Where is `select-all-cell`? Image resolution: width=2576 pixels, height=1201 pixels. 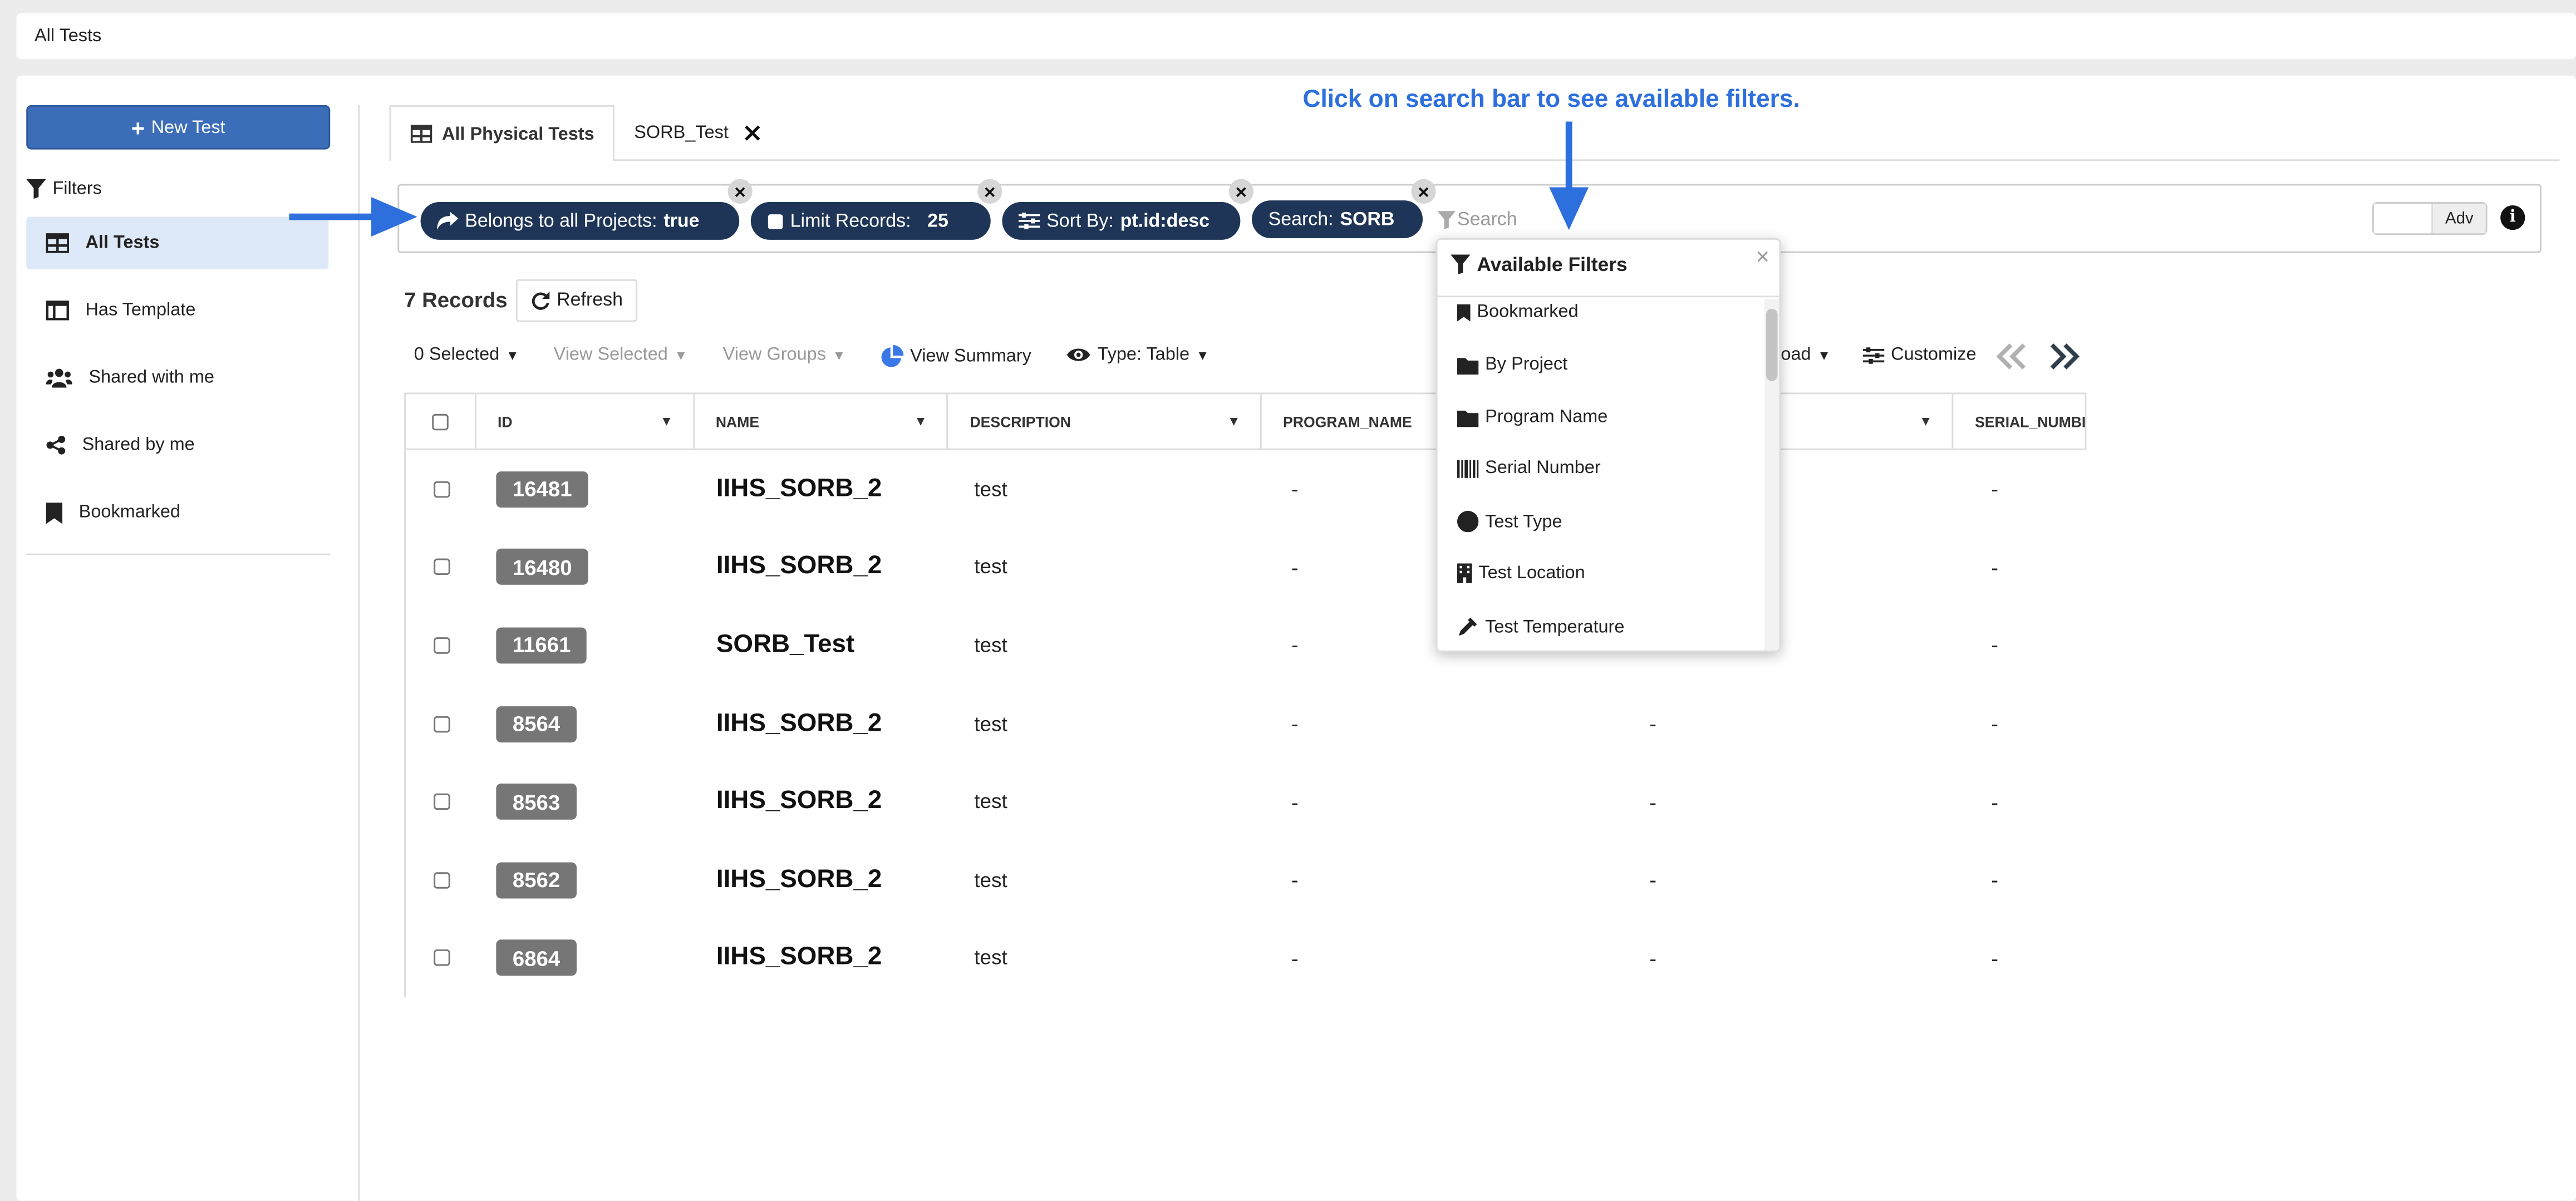
select-all-cell is located at coordinates (441, 421).